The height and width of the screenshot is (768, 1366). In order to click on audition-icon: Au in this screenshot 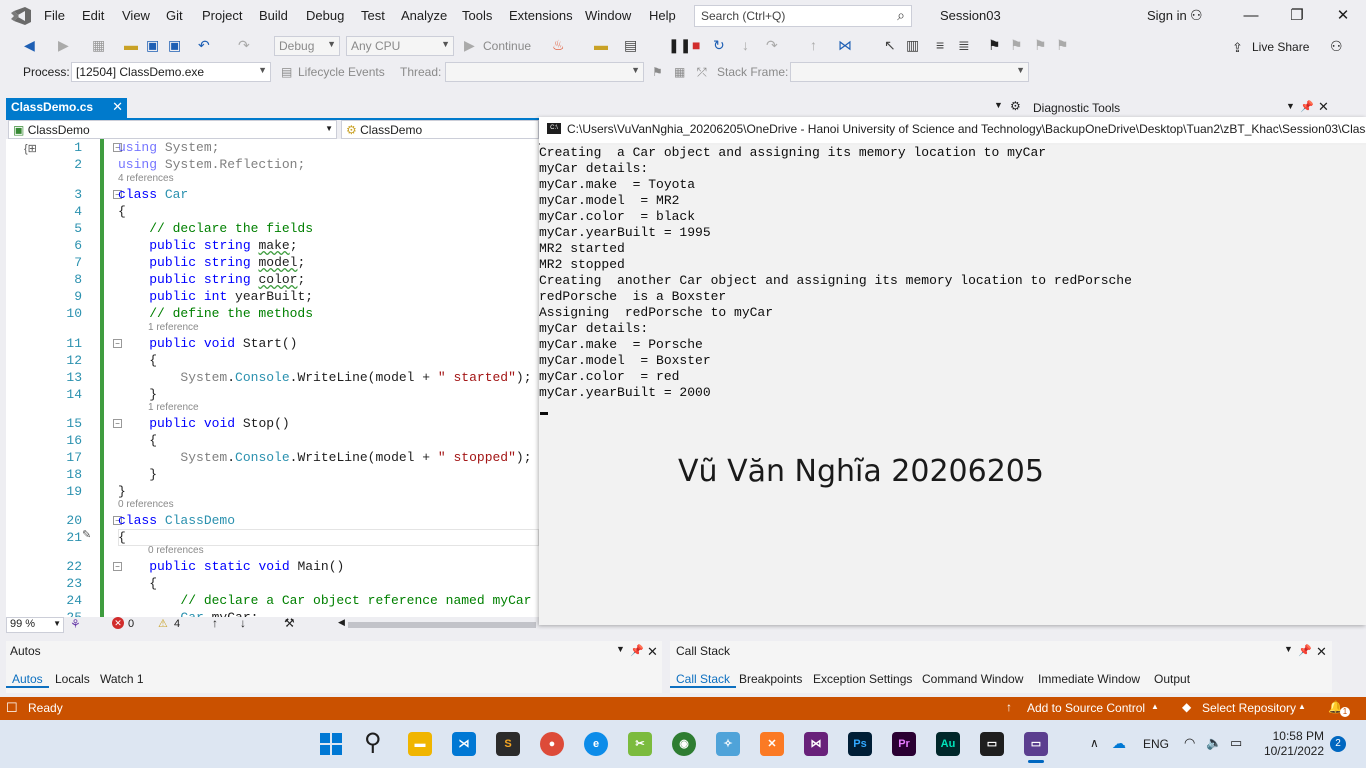, I will do `click(948, 744)`.